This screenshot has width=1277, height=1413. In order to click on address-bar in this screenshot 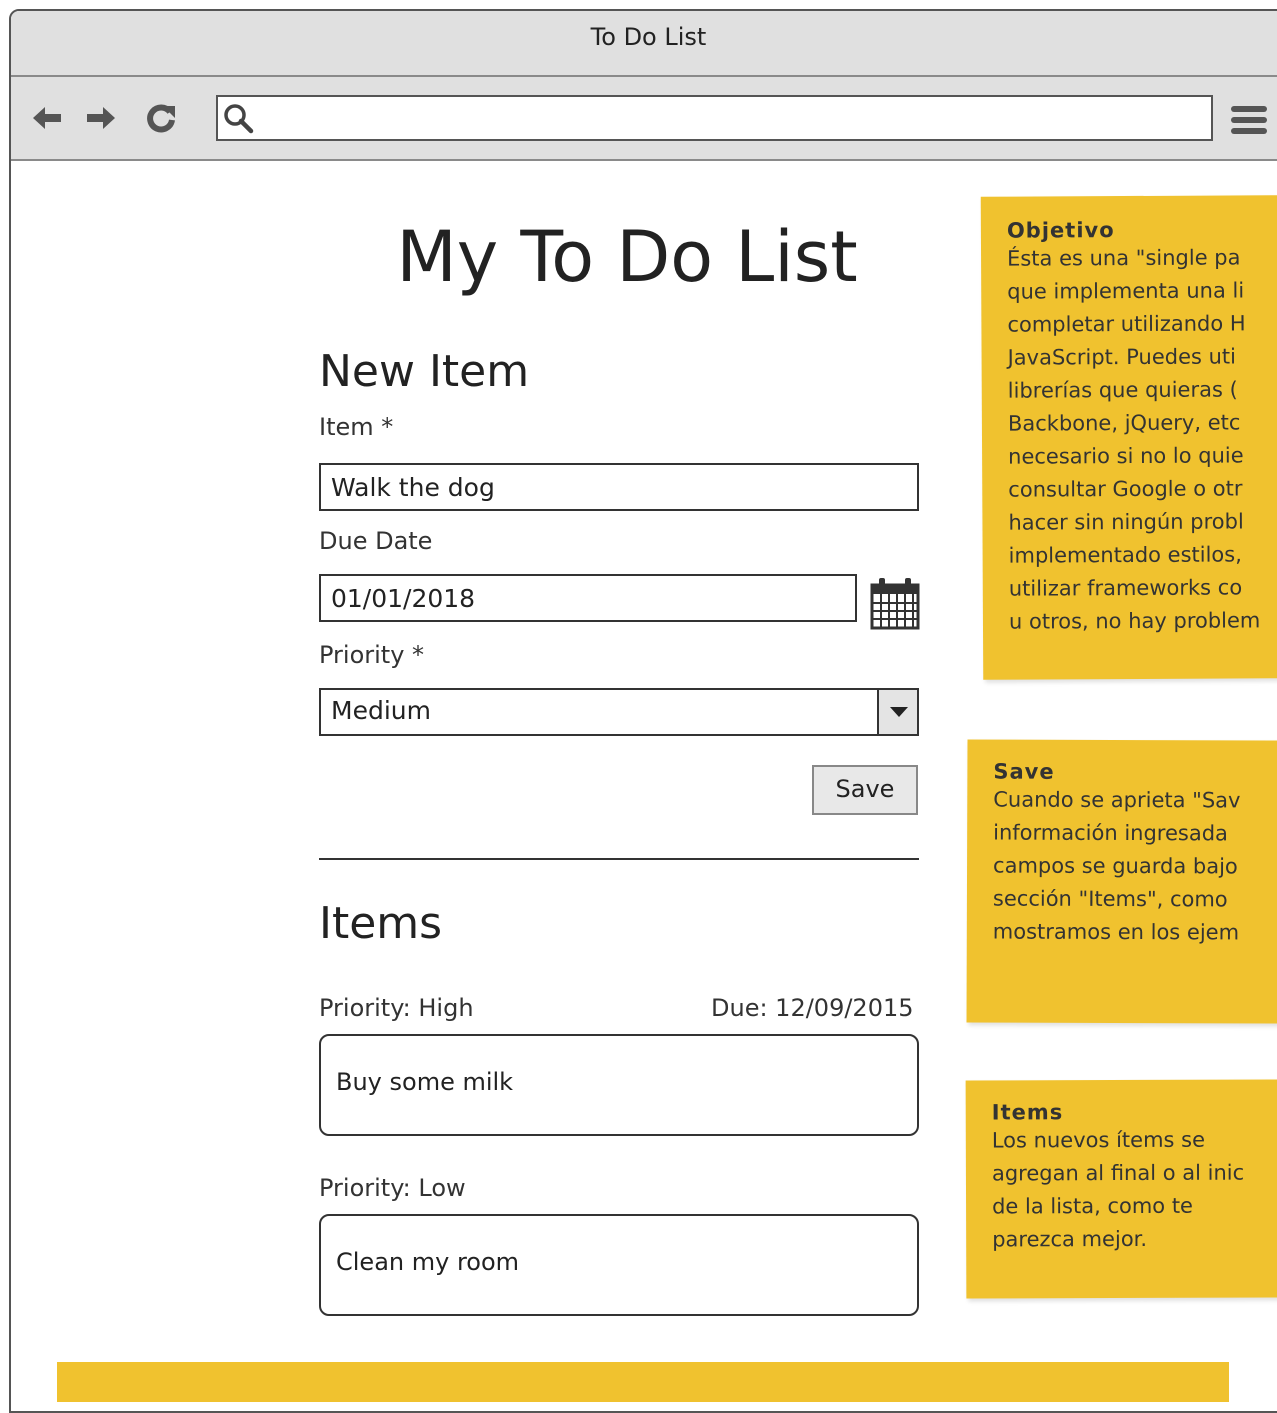, I will do `click(714, 118)`.